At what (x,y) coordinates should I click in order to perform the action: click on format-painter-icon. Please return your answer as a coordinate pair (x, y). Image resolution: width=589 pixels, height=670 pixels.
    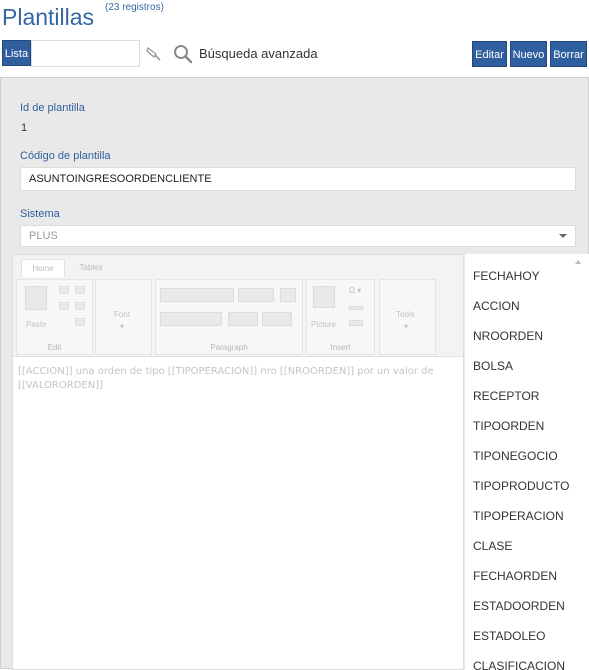
    Looking at the image, I should click on (80, 322).